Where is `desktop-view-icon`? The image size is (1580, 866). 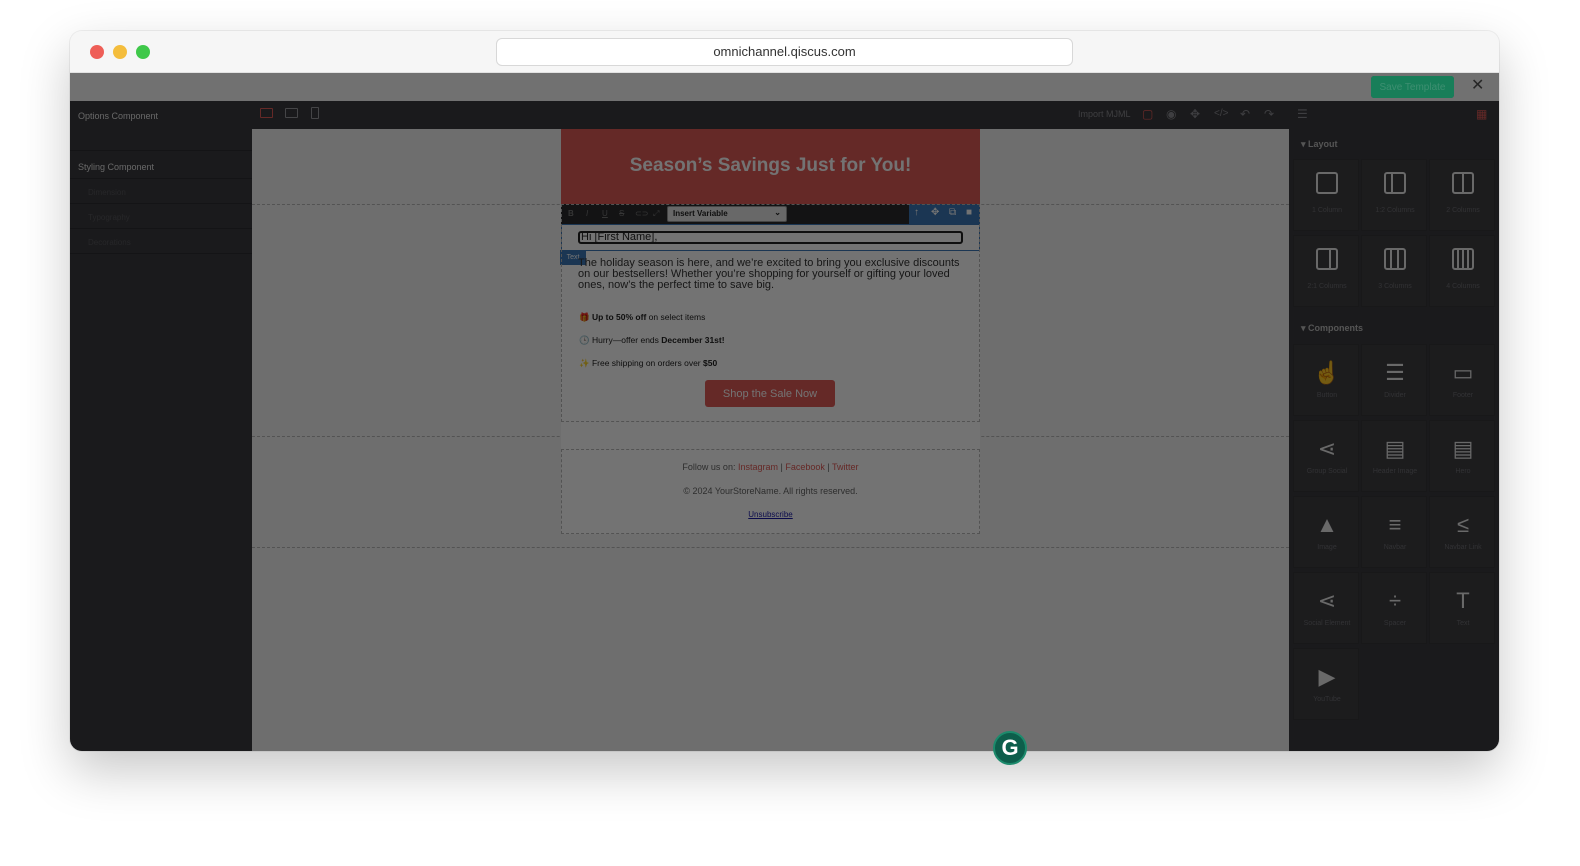
desktop-view-icon is located at coordinates (266, 113).